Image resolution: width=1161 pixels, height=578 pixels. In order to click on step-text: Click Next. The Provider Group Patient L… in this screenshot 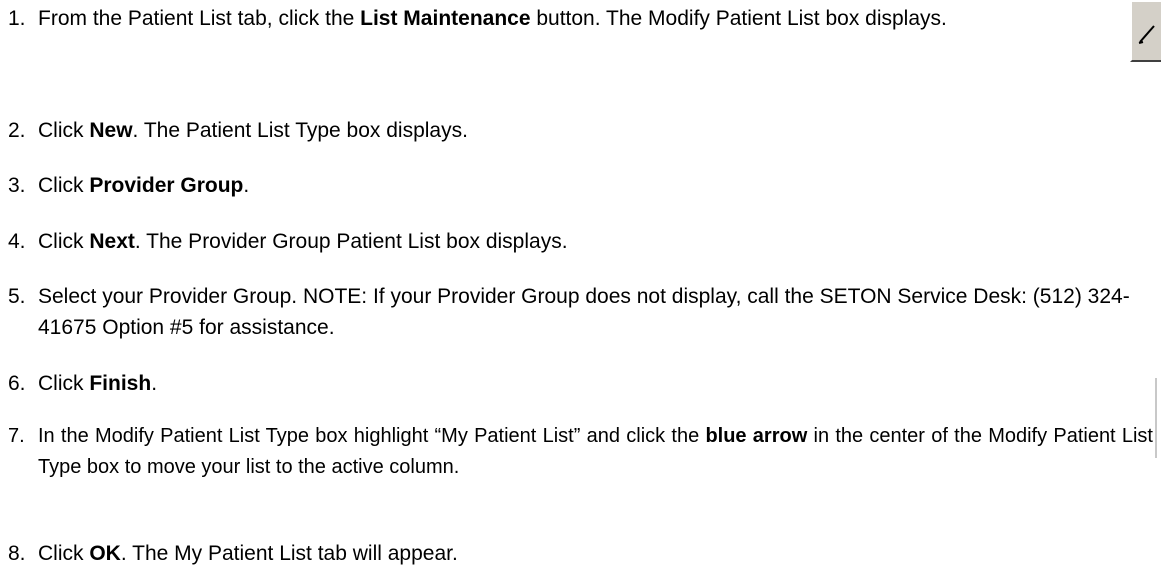, I will do `click(303, 241)`.